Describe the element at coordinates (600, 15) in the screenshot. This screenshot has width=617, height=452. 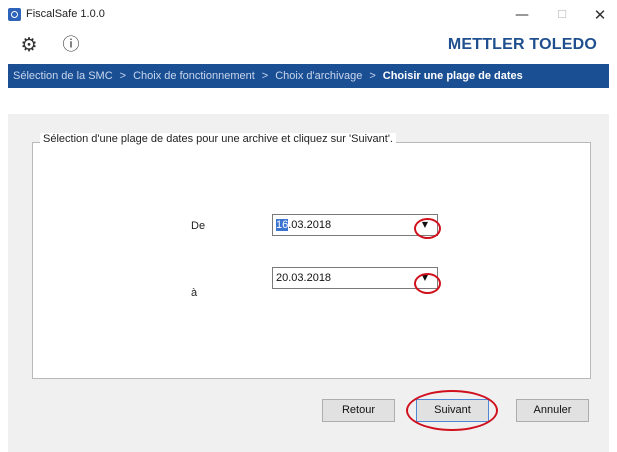
I see `close-button: ✕` at that location.